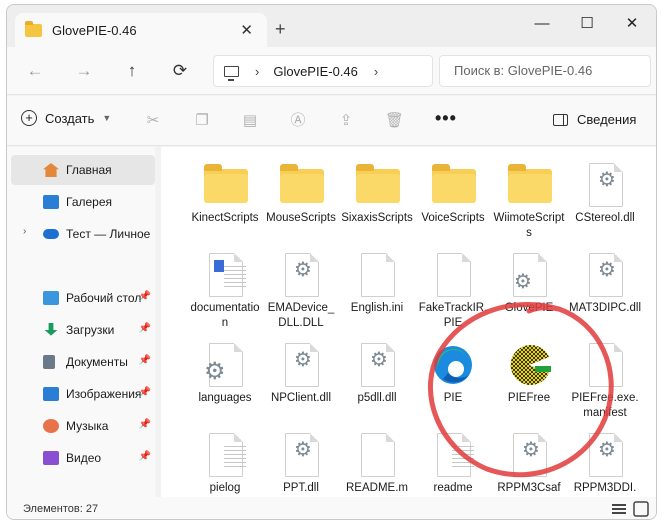  I want to click on file-name: p5dll.dll, so click(377, 398).